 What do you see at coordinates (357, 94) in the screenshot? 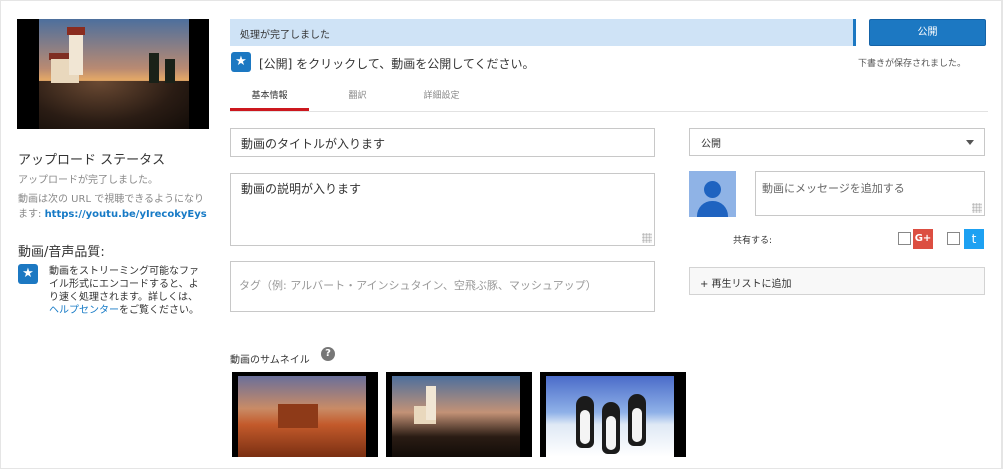
I see `tab-translation: 翻訳` at bounding box center [357, 94].